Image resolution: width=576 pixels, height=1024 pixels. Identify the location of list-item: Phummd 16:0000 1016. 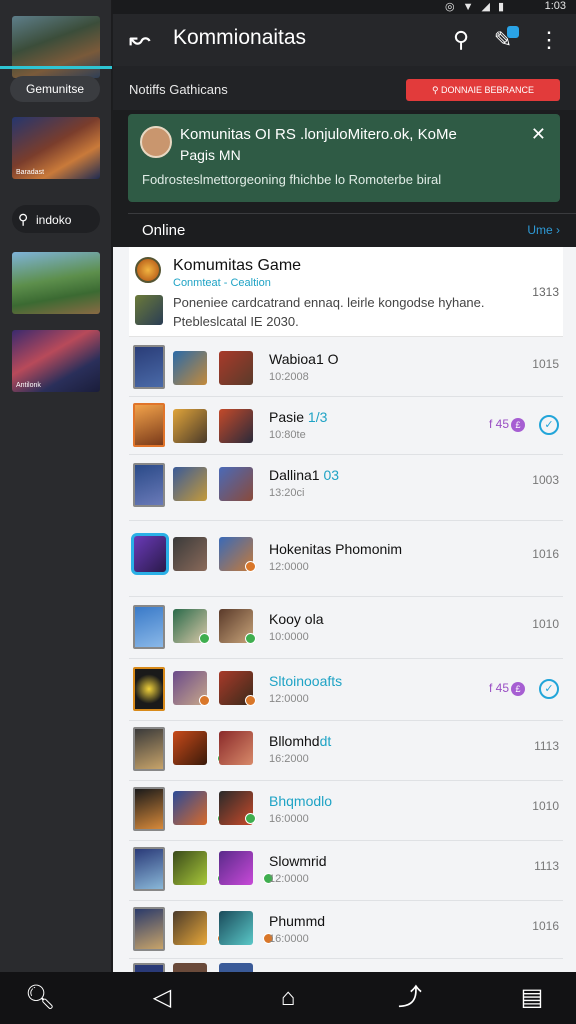
(346, 930).